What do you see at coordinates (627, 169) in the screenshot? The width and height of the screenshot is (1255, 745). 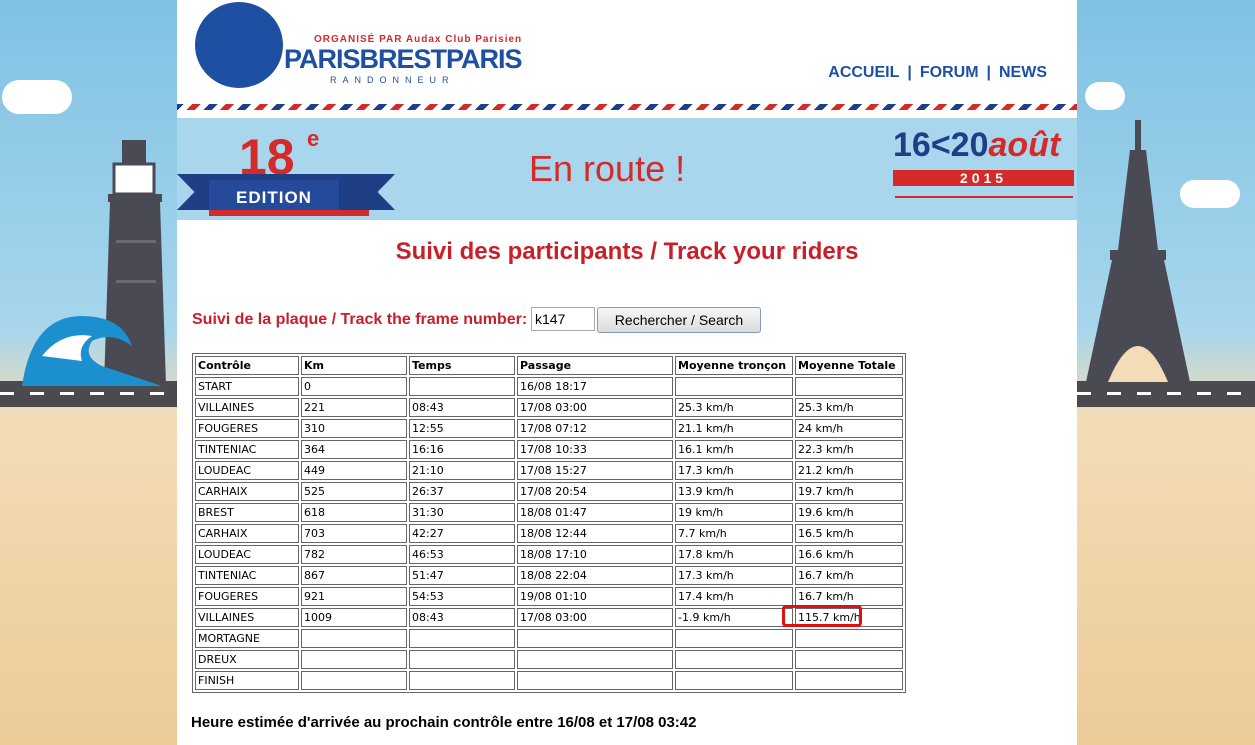 I see `banner: 18 e EDITION En route ! 16<20août 2015` at bounding box center [627, 169].